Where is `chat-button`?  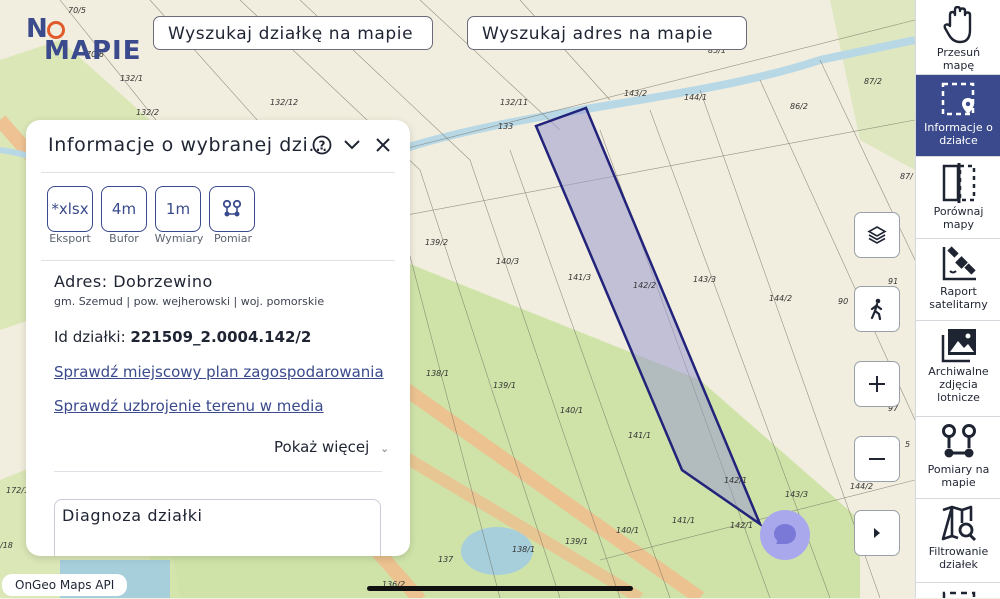
chat-button is located at coordinates (785, 535).